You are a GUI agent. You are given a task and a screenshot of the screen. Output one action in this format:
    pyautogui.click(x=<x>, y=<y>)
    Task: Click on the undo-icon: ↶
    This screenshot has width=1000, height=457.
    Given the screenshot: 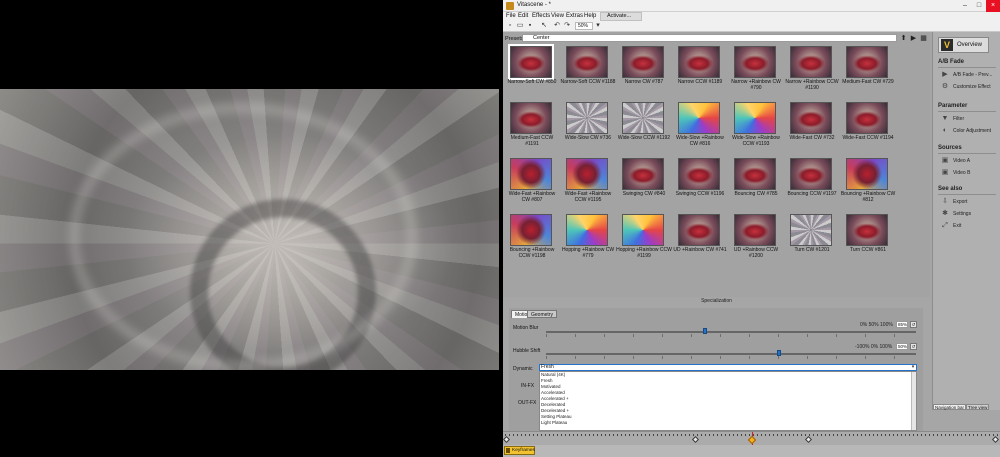 What is the action you would take?
    pyautogui.click(x=557, y=26)
    